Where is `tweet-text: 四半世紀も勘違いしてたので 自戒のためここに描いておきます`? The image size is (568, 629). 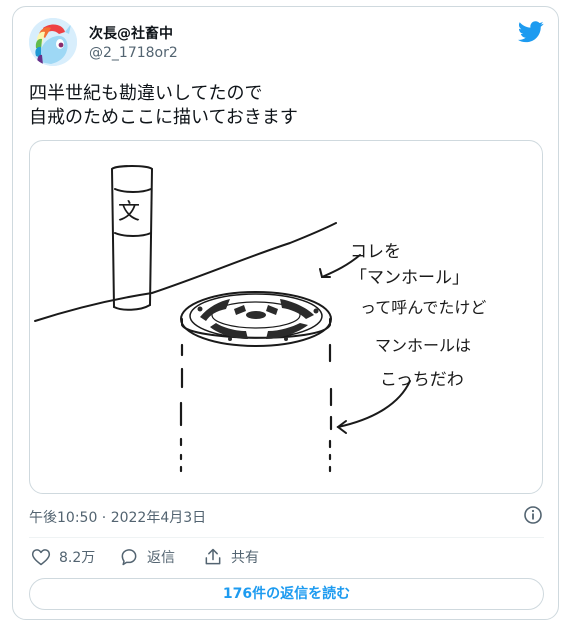 tweet-text: 四半世紀も勘違いしてたので 自戒のためここに描いておきます is located at coordinates (286, 106).